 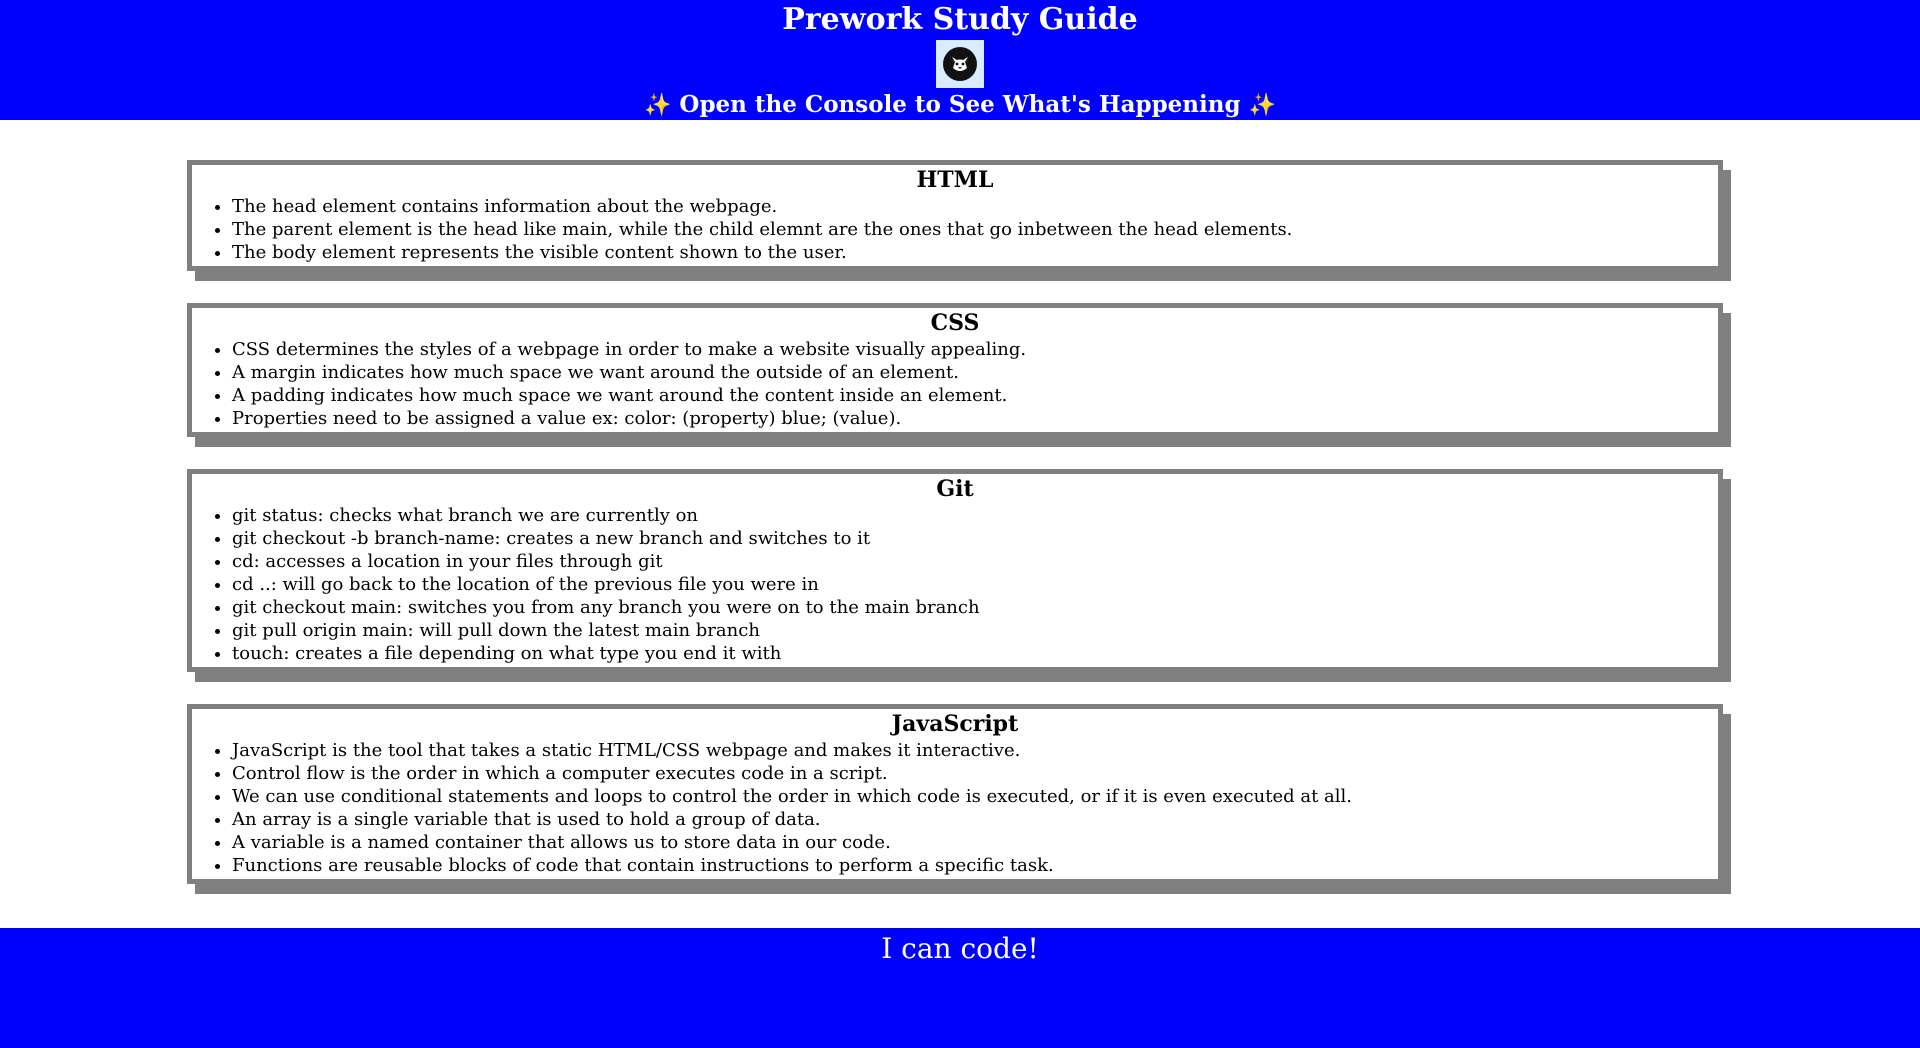 I want to click on footer-text: I can code!, so click(x=960, y=948).